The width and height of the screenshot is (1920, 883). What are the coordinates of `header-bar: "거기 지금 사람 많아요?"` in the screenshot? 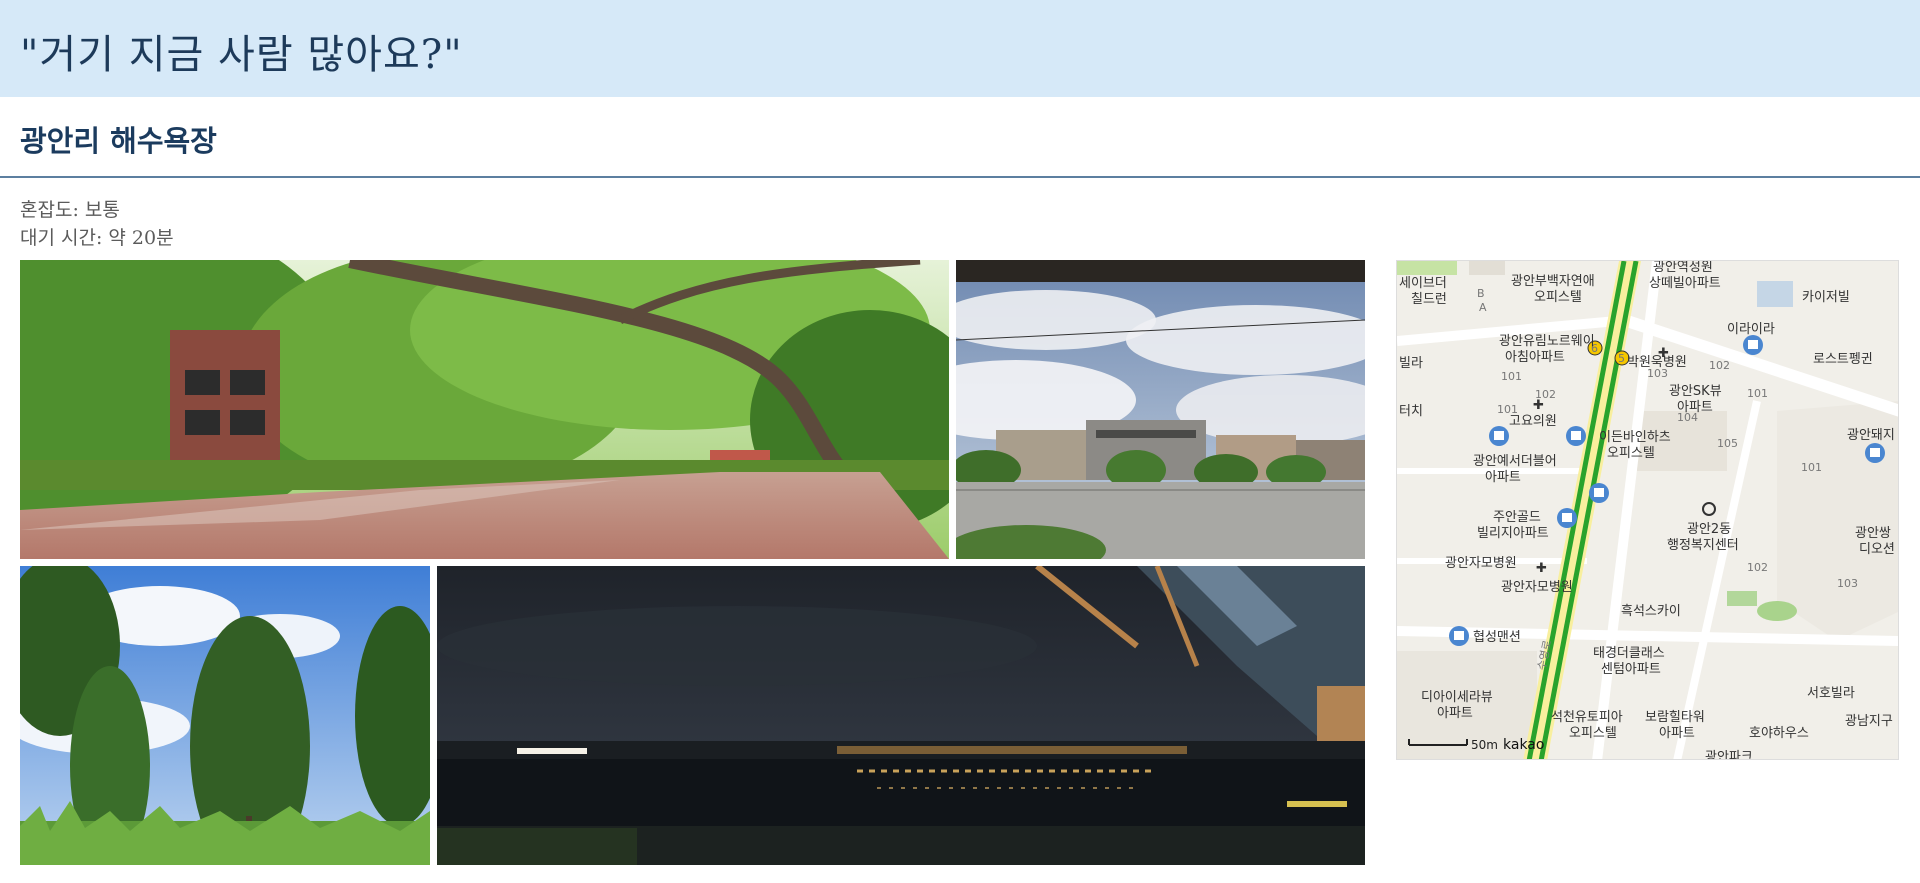 It's located at (960, 48).